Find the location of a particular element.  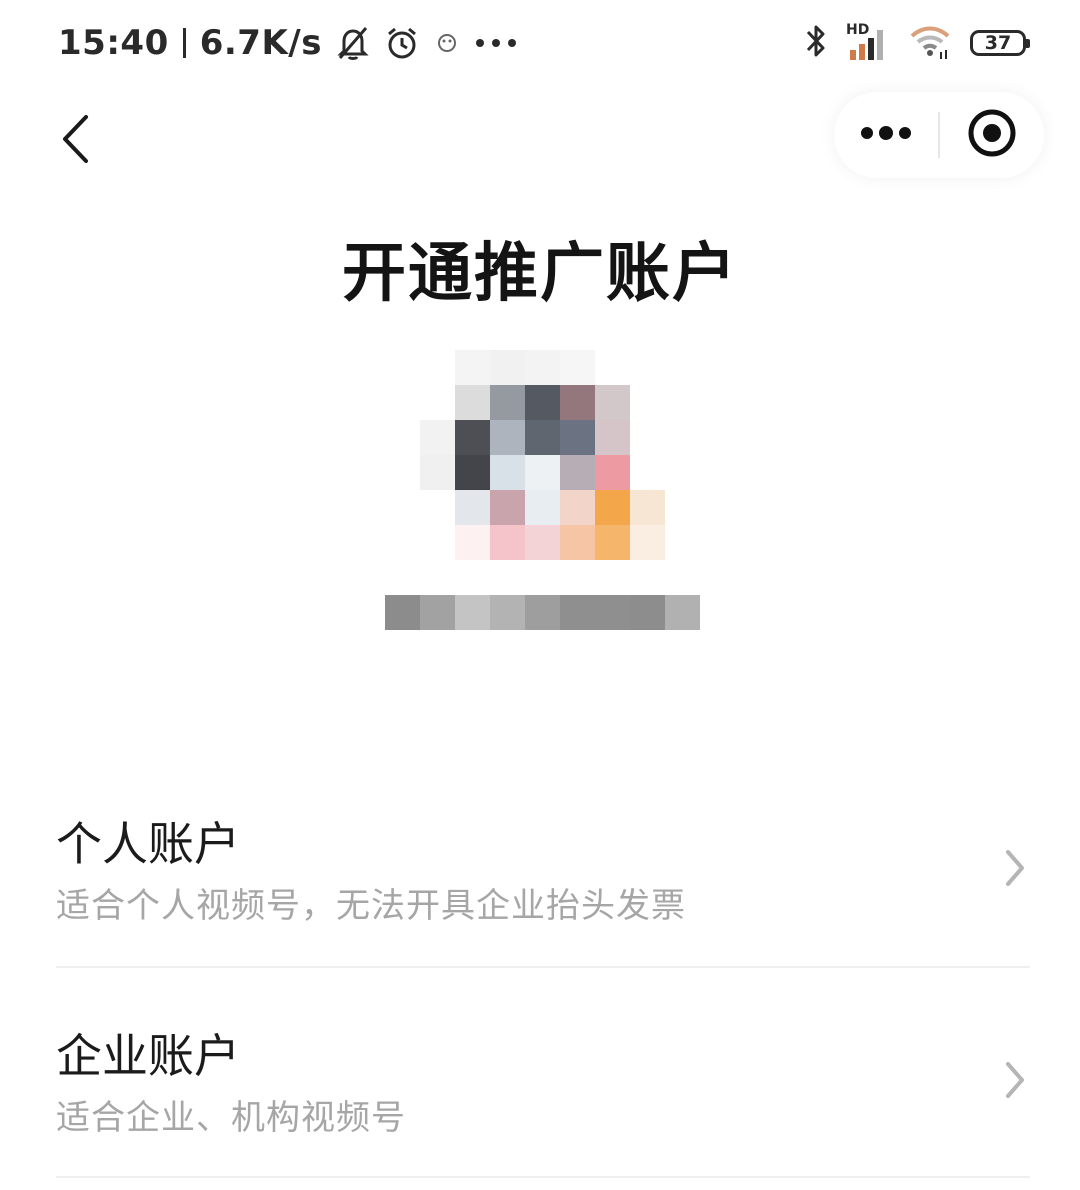

app-notification-icon is located at coordinates (447, 43).